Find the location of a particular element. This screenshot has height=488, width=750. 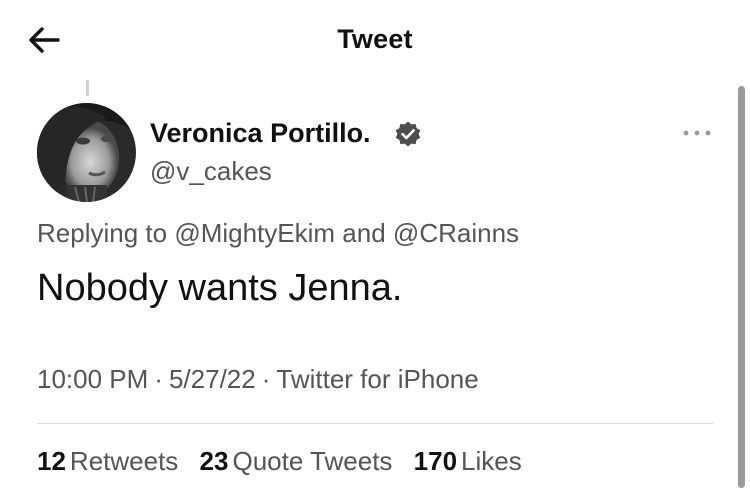

retweets-stat: 12 Retweets is located at coordinates (107, 461).